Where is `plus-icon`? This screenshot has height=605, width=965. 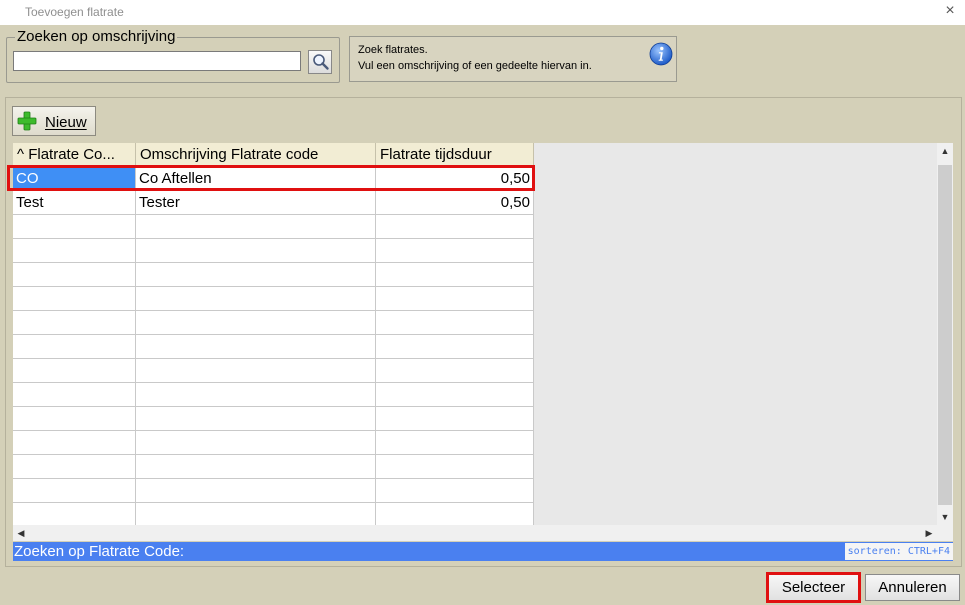 plus-icon is located at coordinates (27, 121).